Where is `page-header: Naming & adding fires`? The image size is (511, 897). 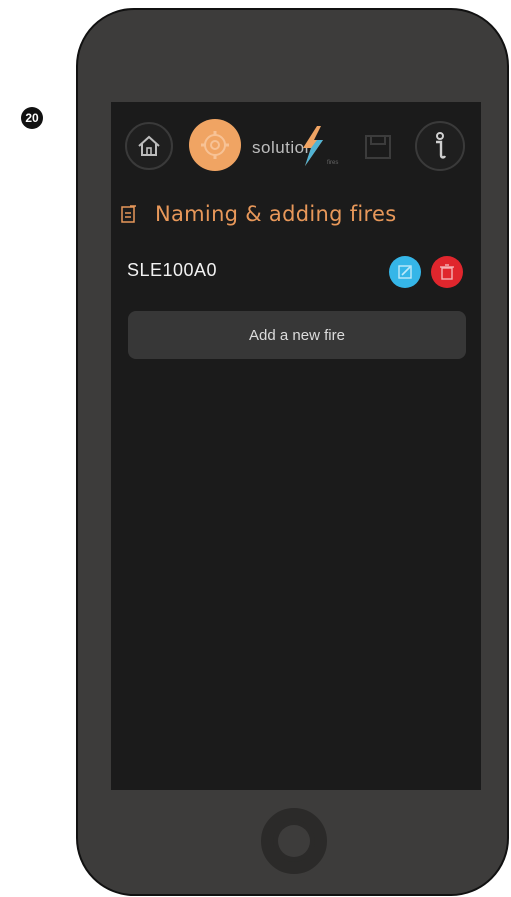
page-header: Naming & adding fires is located at coordinates (258, 214).